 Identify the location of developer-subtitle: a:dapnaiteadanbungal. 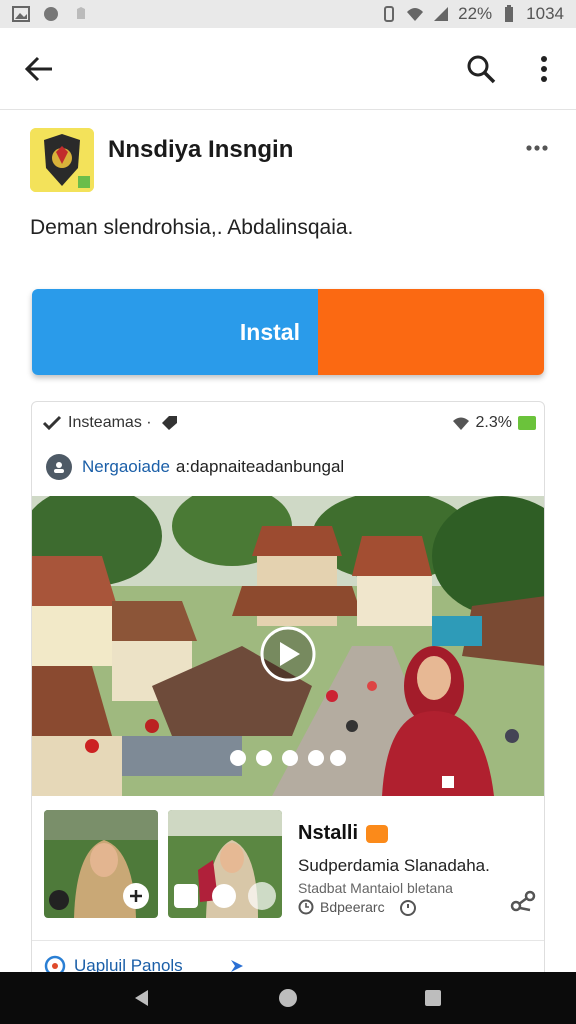
(260, 466).